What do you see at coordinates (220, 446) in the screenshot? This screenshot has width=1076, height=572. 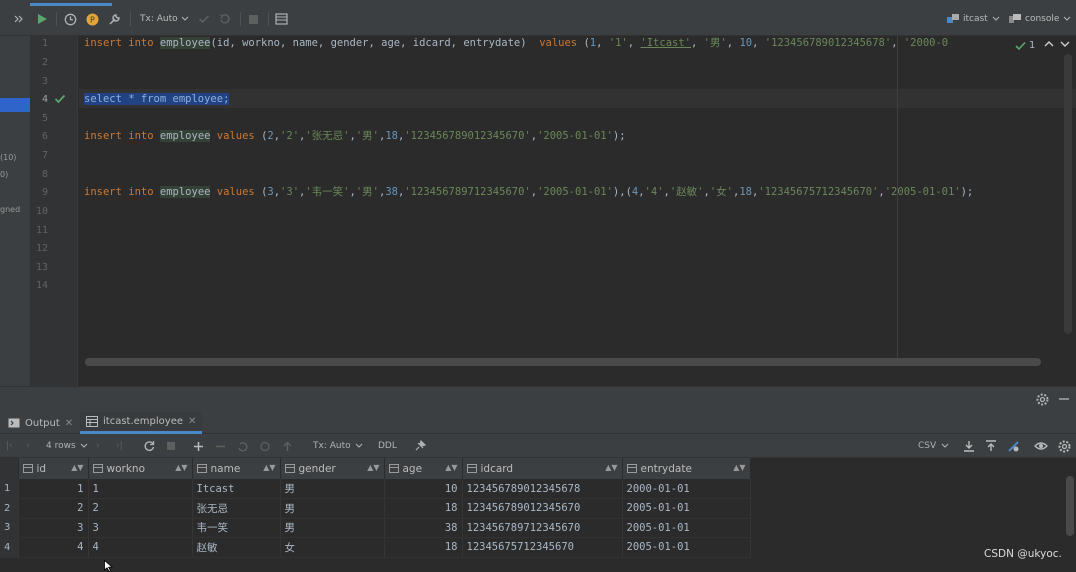 I see `delete-row-icon` at bounding box center [220, 446].